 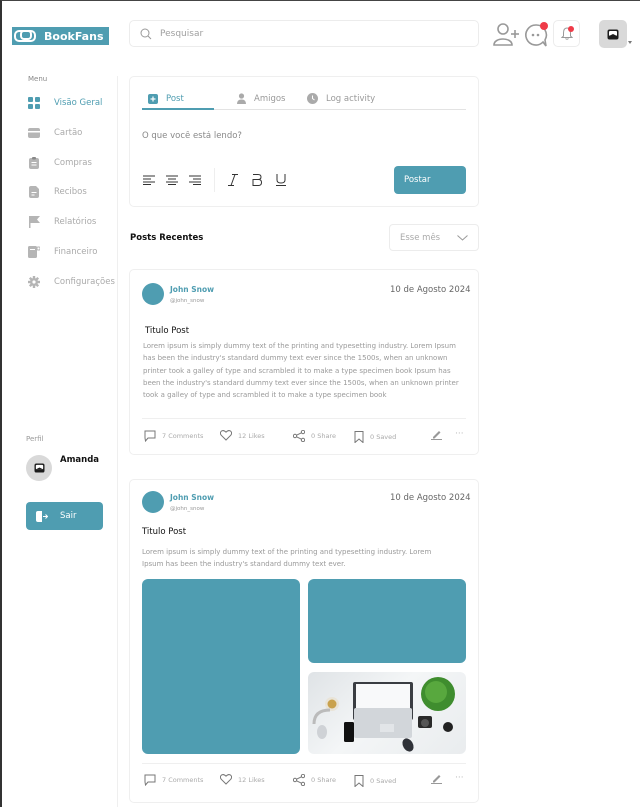 I want to click on user-icon, so click(x=241, y=98).